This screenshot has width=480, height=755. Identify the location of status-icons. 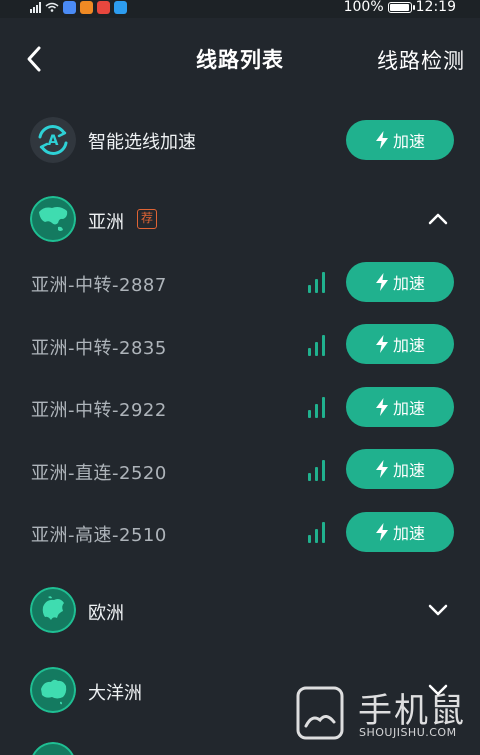
(78, 7).